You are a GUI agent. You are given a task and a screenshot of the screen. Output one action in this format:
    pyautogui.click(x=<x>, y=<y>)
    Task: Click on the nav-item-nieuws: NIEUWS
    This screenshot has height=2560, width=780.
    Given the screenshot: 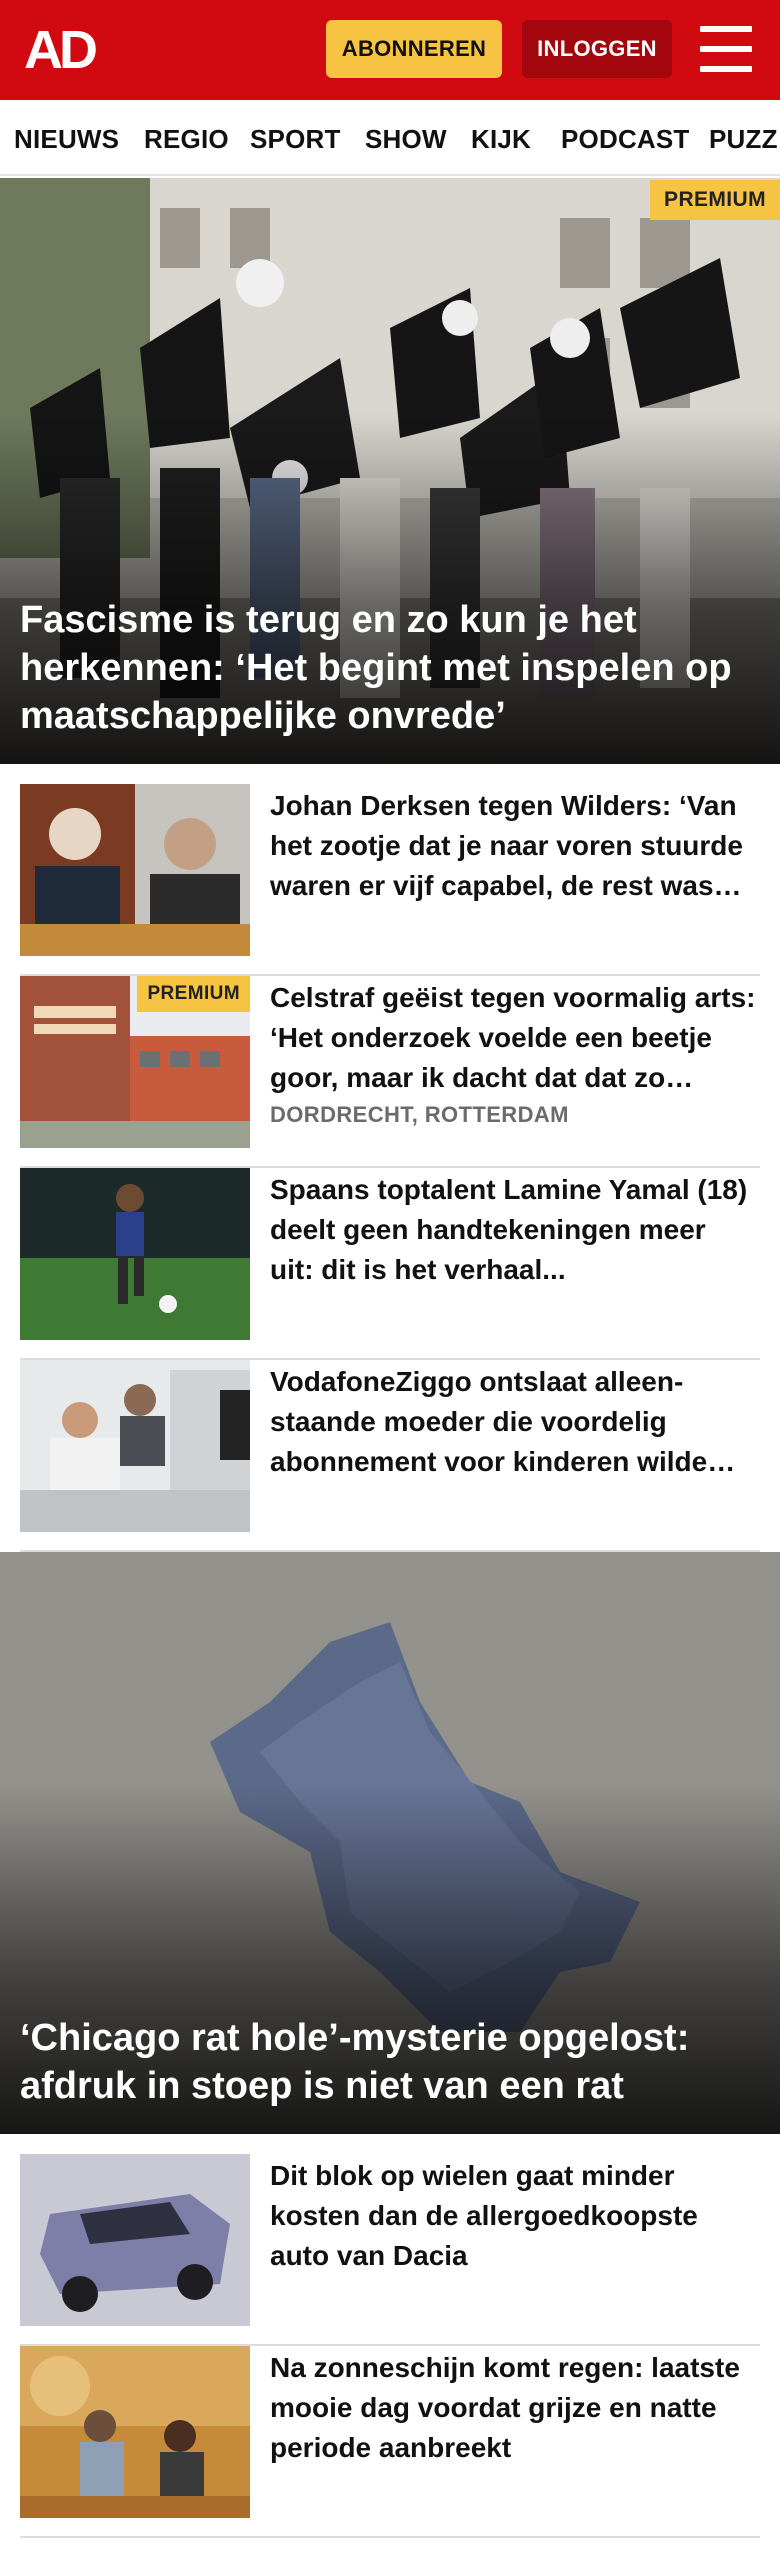 What is the action you would take?
    pyautogui.click(x=66, y=139)
    